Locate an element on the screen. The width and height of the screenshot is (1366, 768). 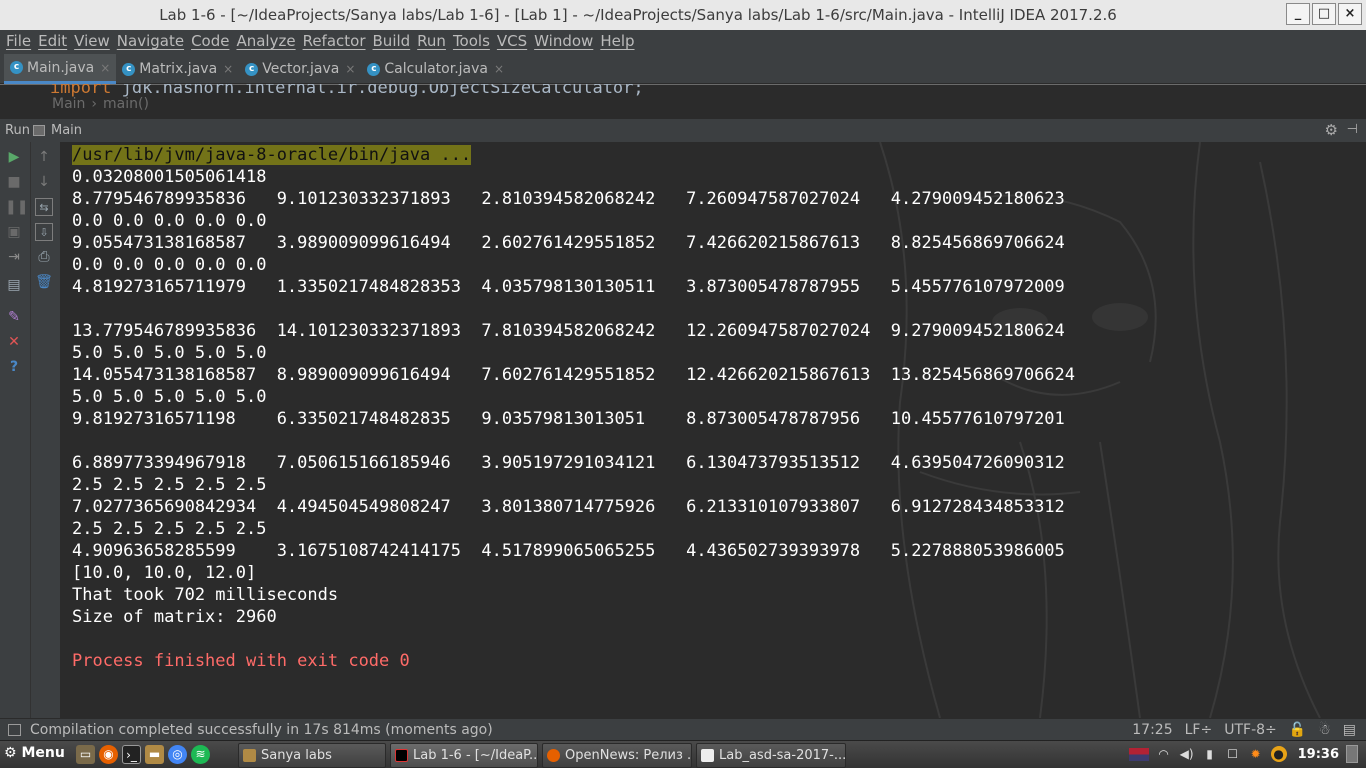
run-toolbar: ▶ ↑ ■ ↓ ❚❚ ⇆ ▣ ⇩ ⇥ ⎙ ▤ 🗑 ✎ ✕ ? is located at coordinates (30, 430).